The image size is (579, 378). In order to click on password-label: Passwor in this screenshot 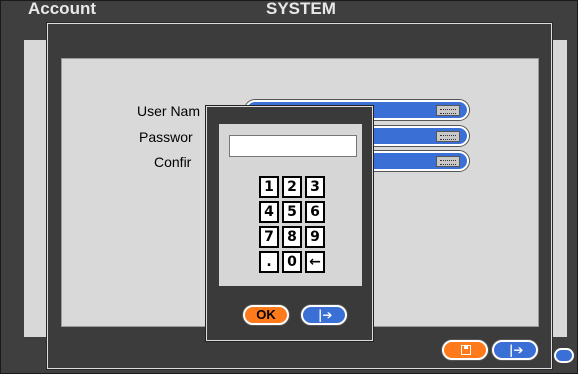, I will do `click(166, 137)`.